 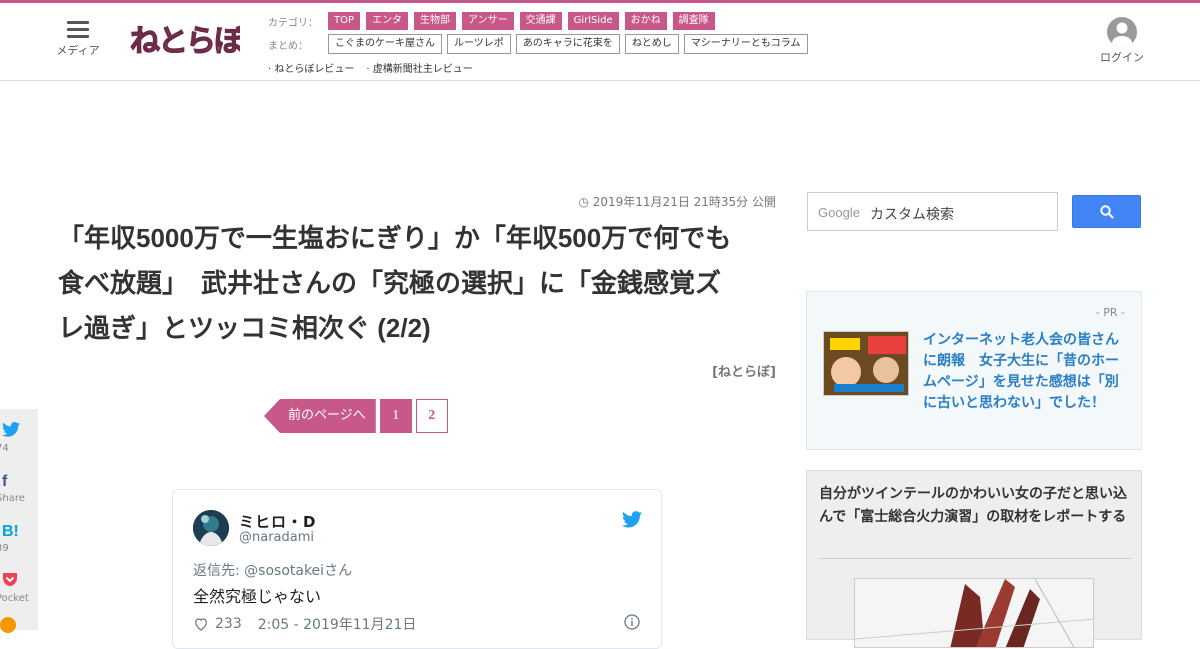 What do you see at coordinates (78, 29) in the screenshot?
I see `hamburger-icon` at bounding box center [78, 29].